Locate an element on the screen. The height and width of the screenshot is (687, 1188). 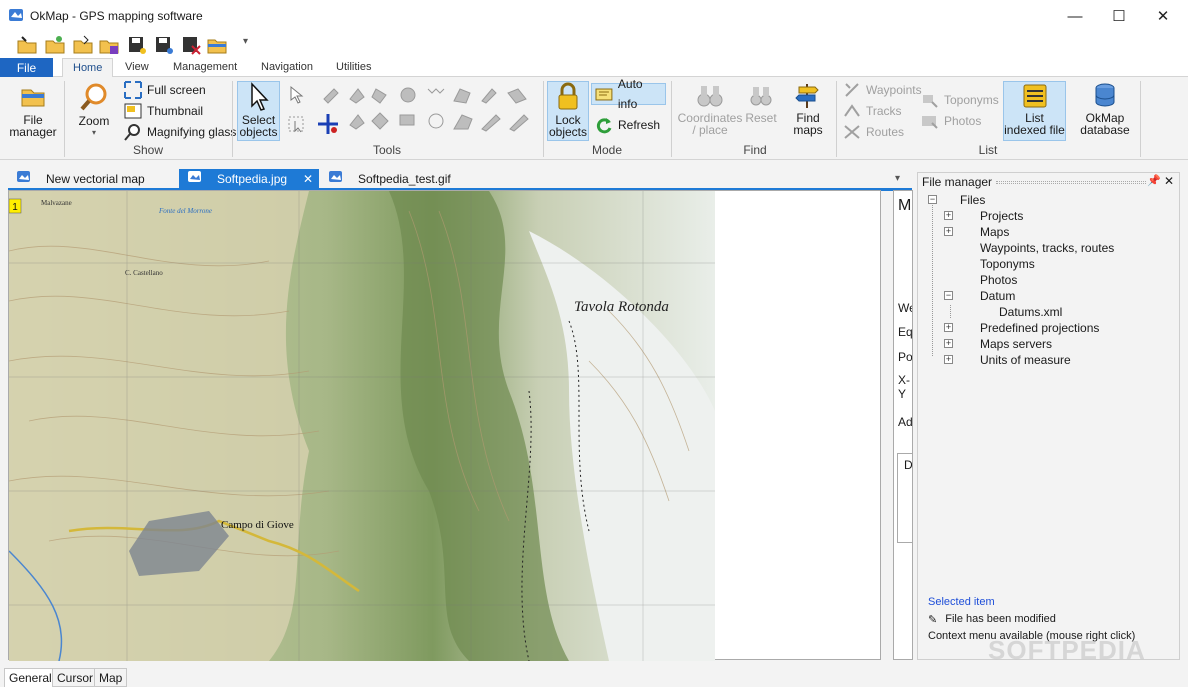
open-map-icon is located at coordinates (55, 45).